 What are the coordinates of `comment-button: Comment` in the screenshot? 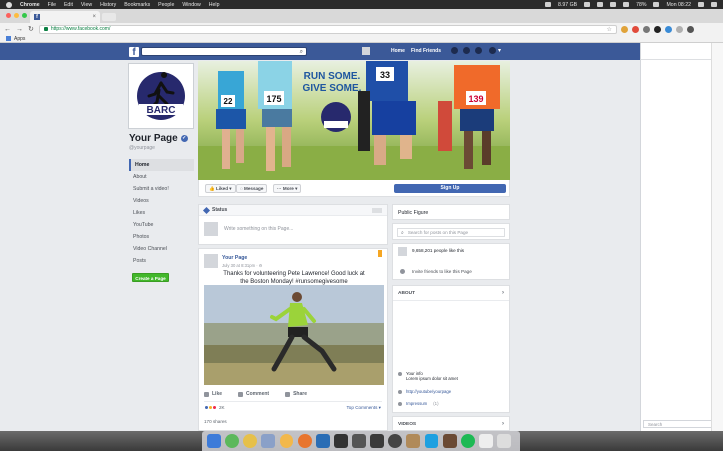 It's located at (253, 394).